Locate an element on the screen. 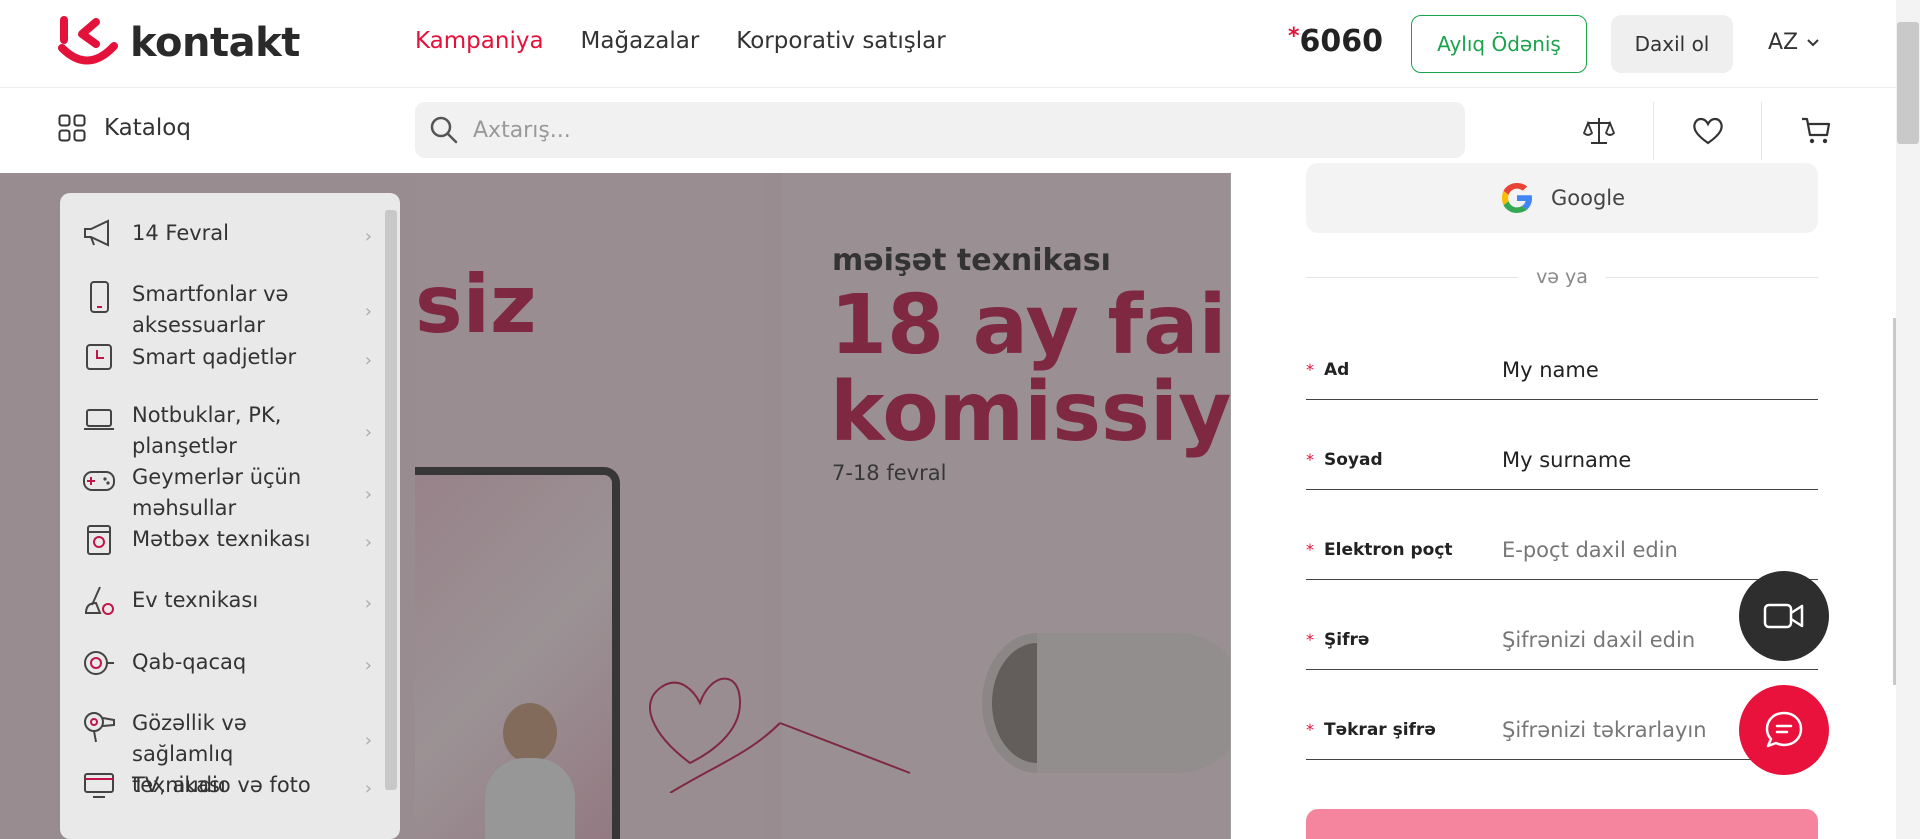  compare-icon is located at coordinates (1599, 131).